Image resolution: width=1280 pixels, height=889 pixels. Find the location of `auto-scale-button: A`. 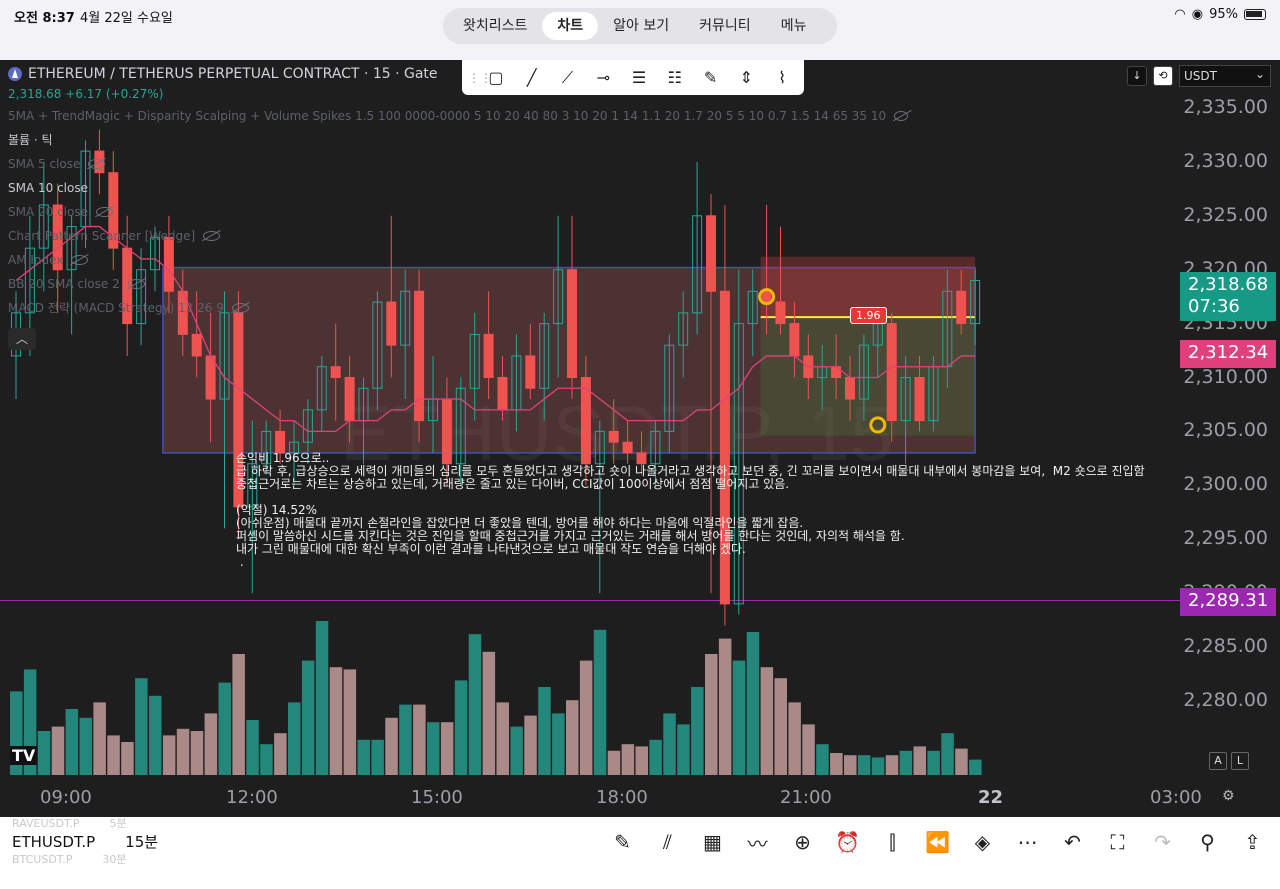

auto-scale-button: A is located at coordinates (1218, 761).